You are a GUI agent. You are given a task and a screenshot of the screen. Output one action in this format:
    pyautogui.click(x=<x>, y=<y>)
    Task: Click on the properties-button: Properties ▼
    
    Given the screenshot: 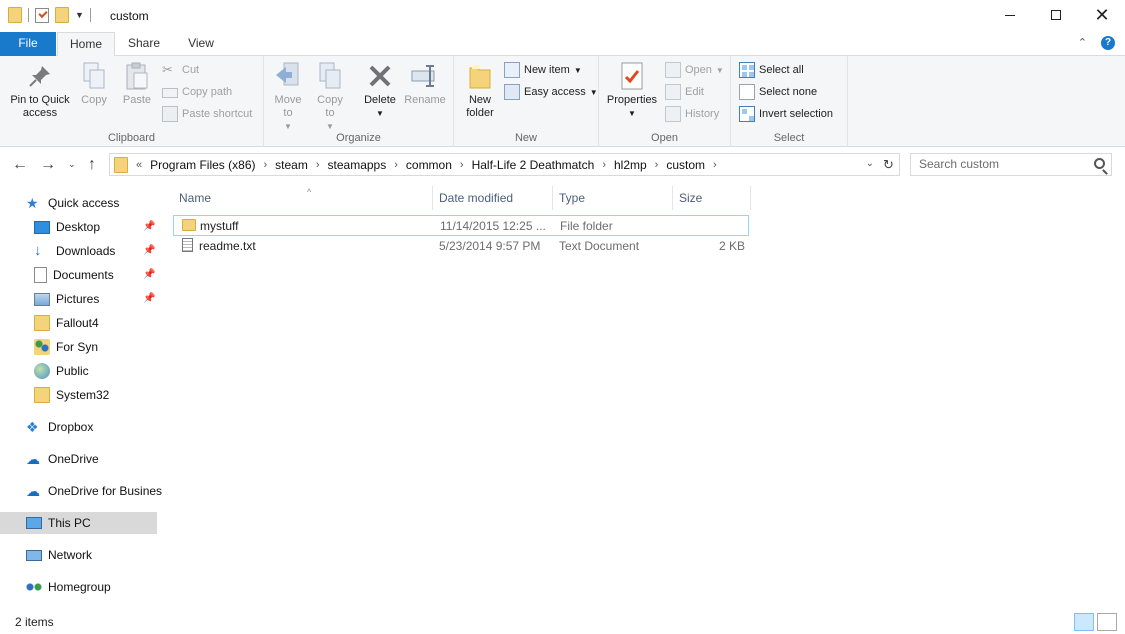 What is the action you would take?
    pyautogui.click(x=632, y=90)
    